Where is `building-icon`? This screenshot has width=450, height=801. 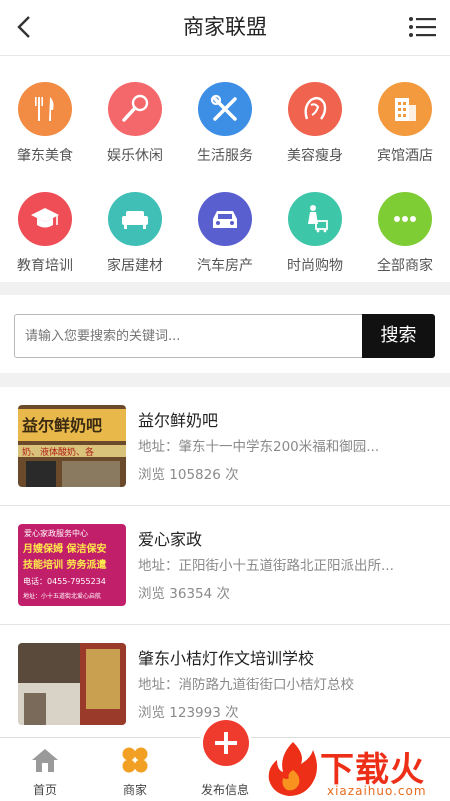
building-icon is located at coordinates (405, 109).